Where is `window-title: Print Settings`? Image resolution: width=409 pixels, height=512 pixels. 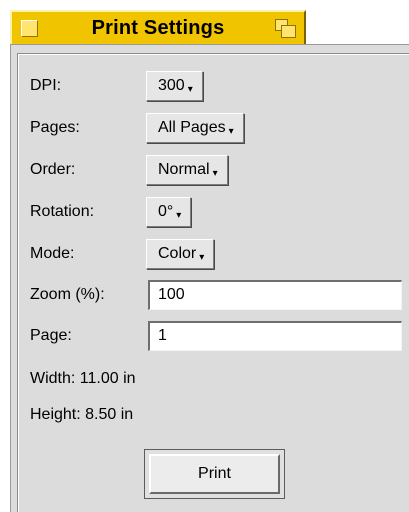 window-title: Print Settings is located at coordinates (158, 28).